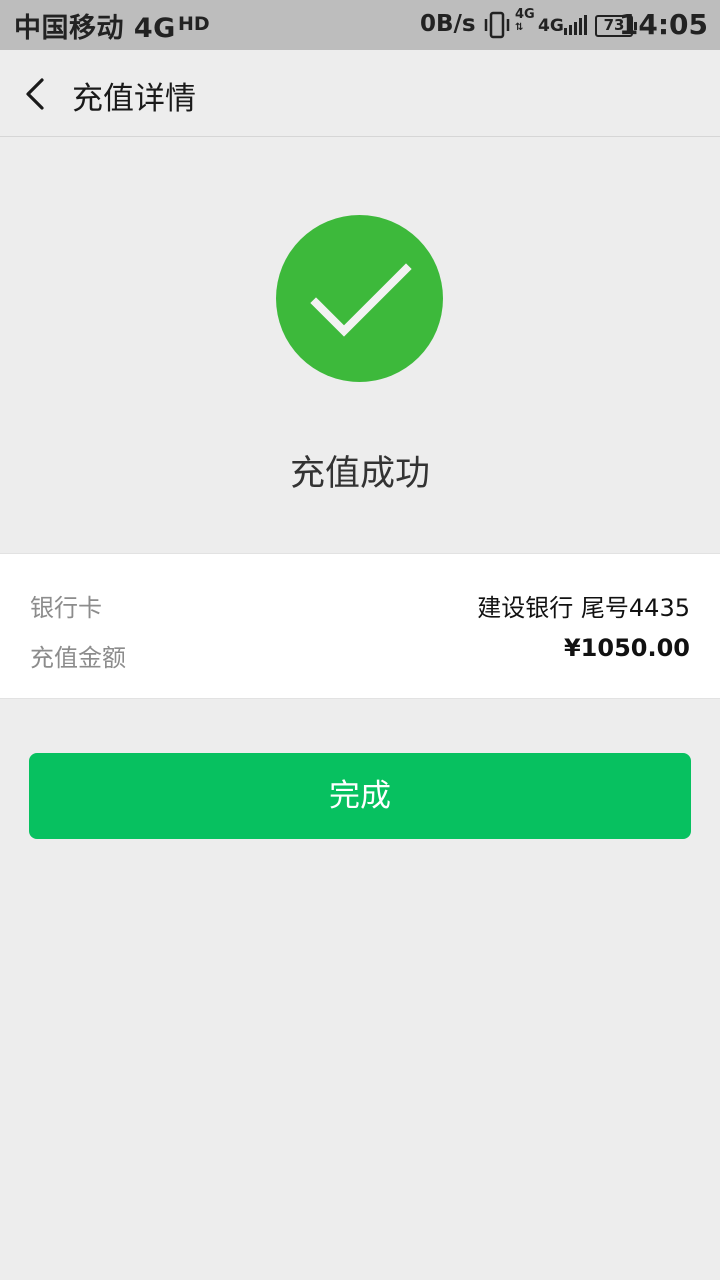  What do you see at coordinates (78, 658) in the screenshot?
I see `amount-label: 充值金额` at bounding box center [78, 658].